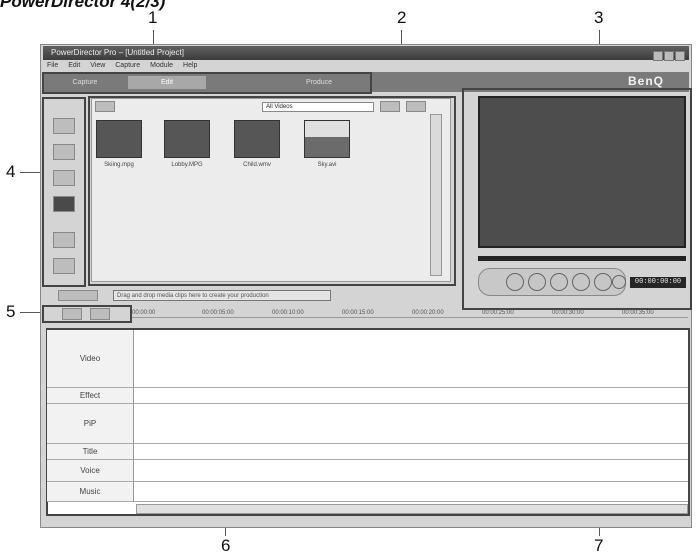 The height and width of the screenshot is (558, 696). I want to click on pip-track, so click(410, 424).